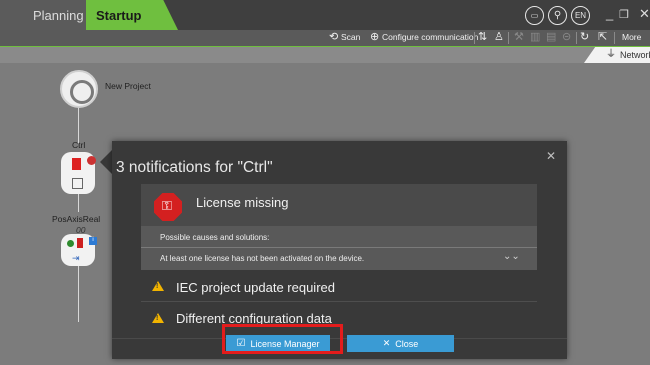 This screenshot has height=365, width=650. I want to click on network-tab-label: Network, so click(635, 55).